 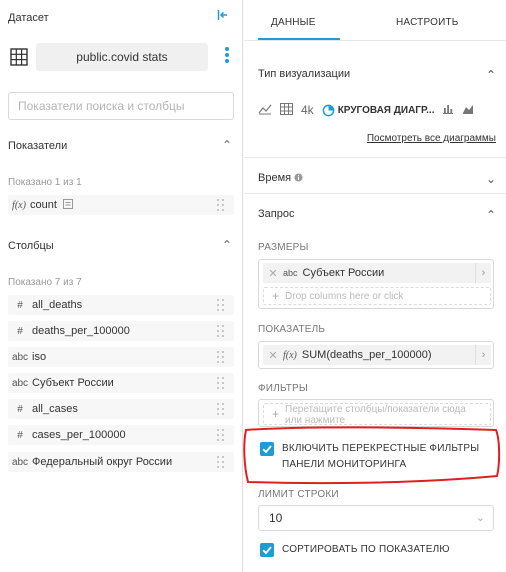 I want to click on collapse-panel-icon, so click(x=223, y=17).